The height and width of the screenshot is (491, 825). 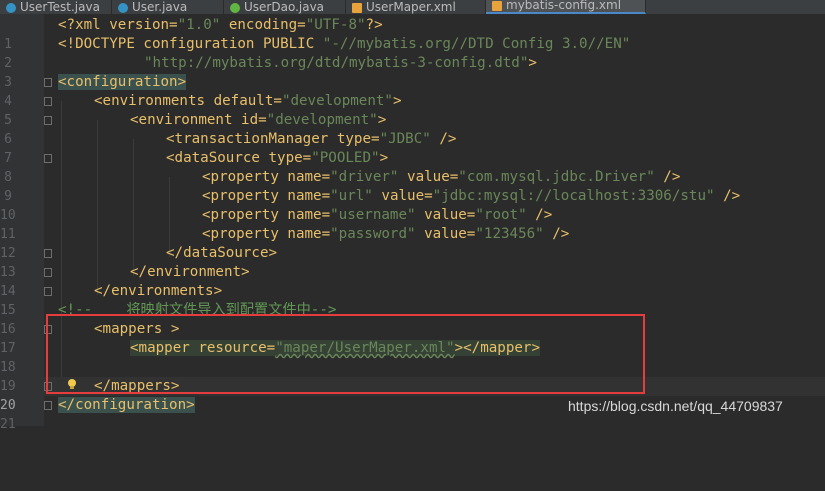 I want to click on tab-userdao-java: UserDao.java, so click(x=285, y=7).